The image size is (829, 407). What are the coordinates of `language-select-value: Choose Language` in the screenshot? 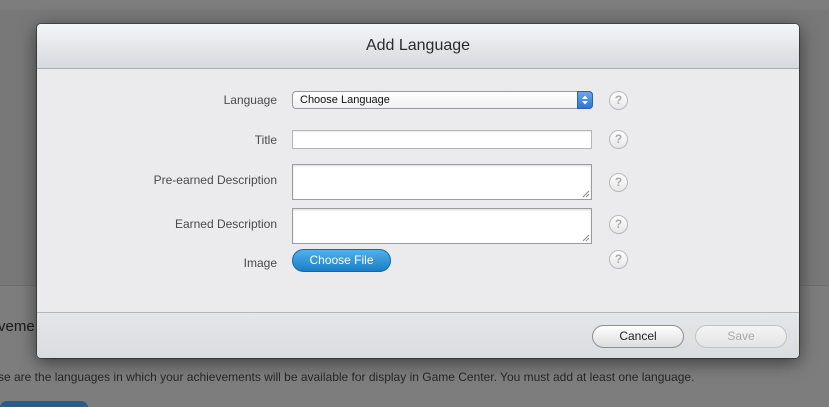 It's located at (345, 100).